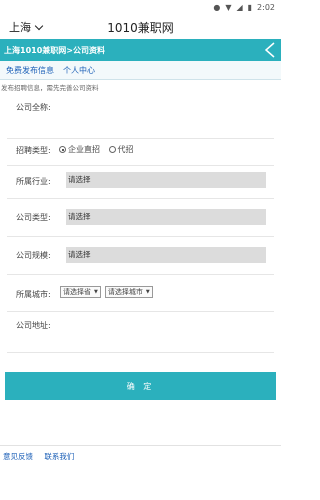 The height and width of the screenshot is (500, 320). What do you see at coordinates (33, 217) in the screenshot?
I see `company-type-label: 公司类型:` at bounding box center [33, 217].